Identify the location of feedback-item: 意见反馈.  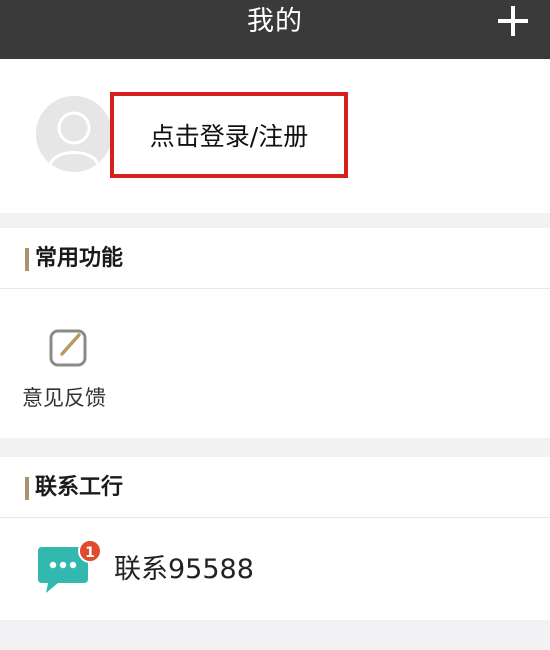
(72, 365).